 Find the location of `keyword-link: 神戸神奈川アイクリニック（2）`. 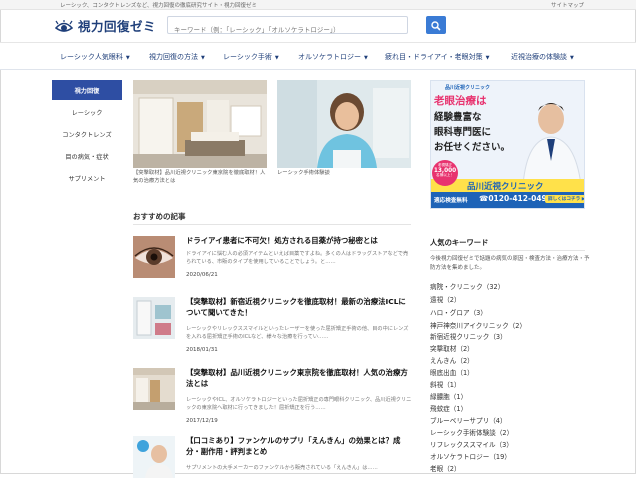

keyword-link: 神戸神奈川アイクリニック（2） is located at coordinates (478, 325).